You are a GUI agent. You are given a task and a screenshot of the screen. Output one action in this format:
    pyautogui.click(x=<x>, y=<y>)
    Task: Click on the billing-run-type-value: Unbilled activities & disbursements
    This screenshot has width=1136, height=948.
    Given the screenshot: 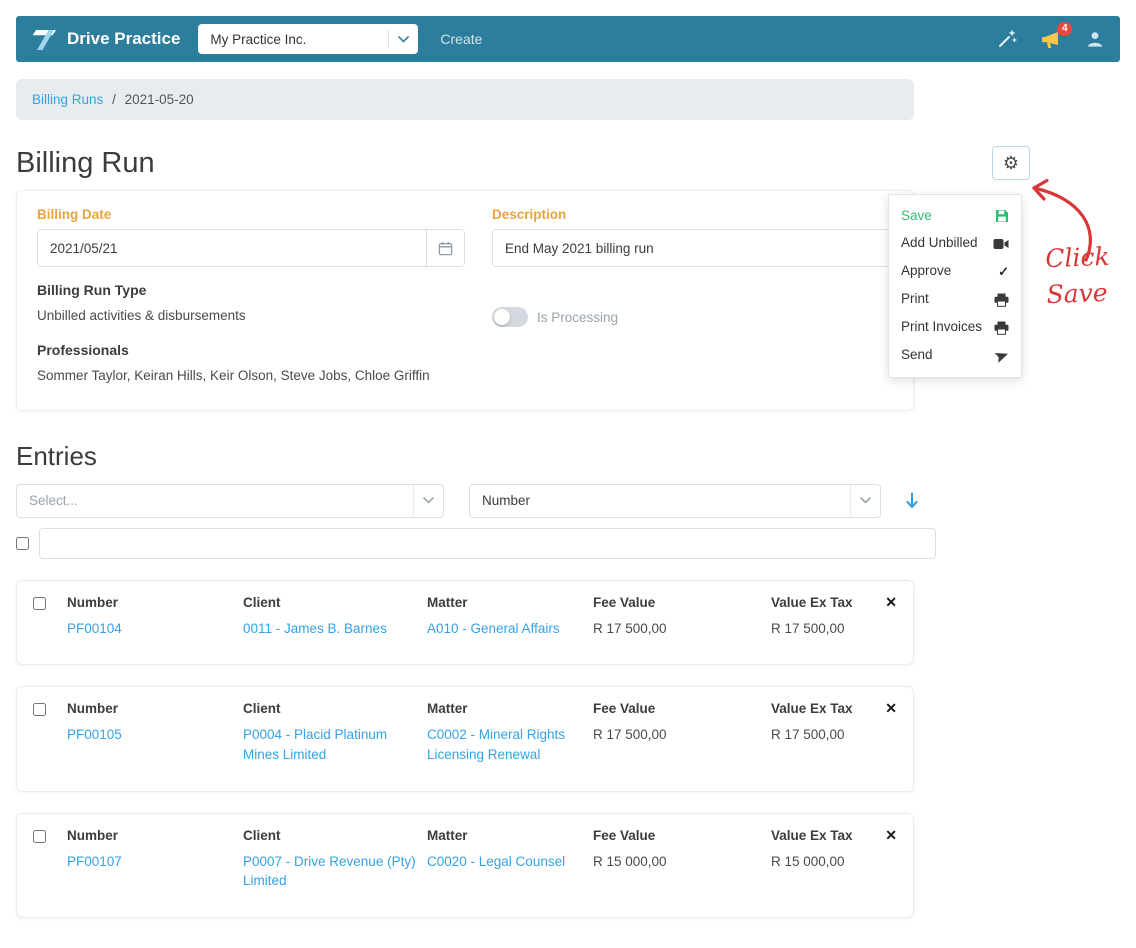 What is the action you would take?
    pyautogui.click(x=141, y=315)
    